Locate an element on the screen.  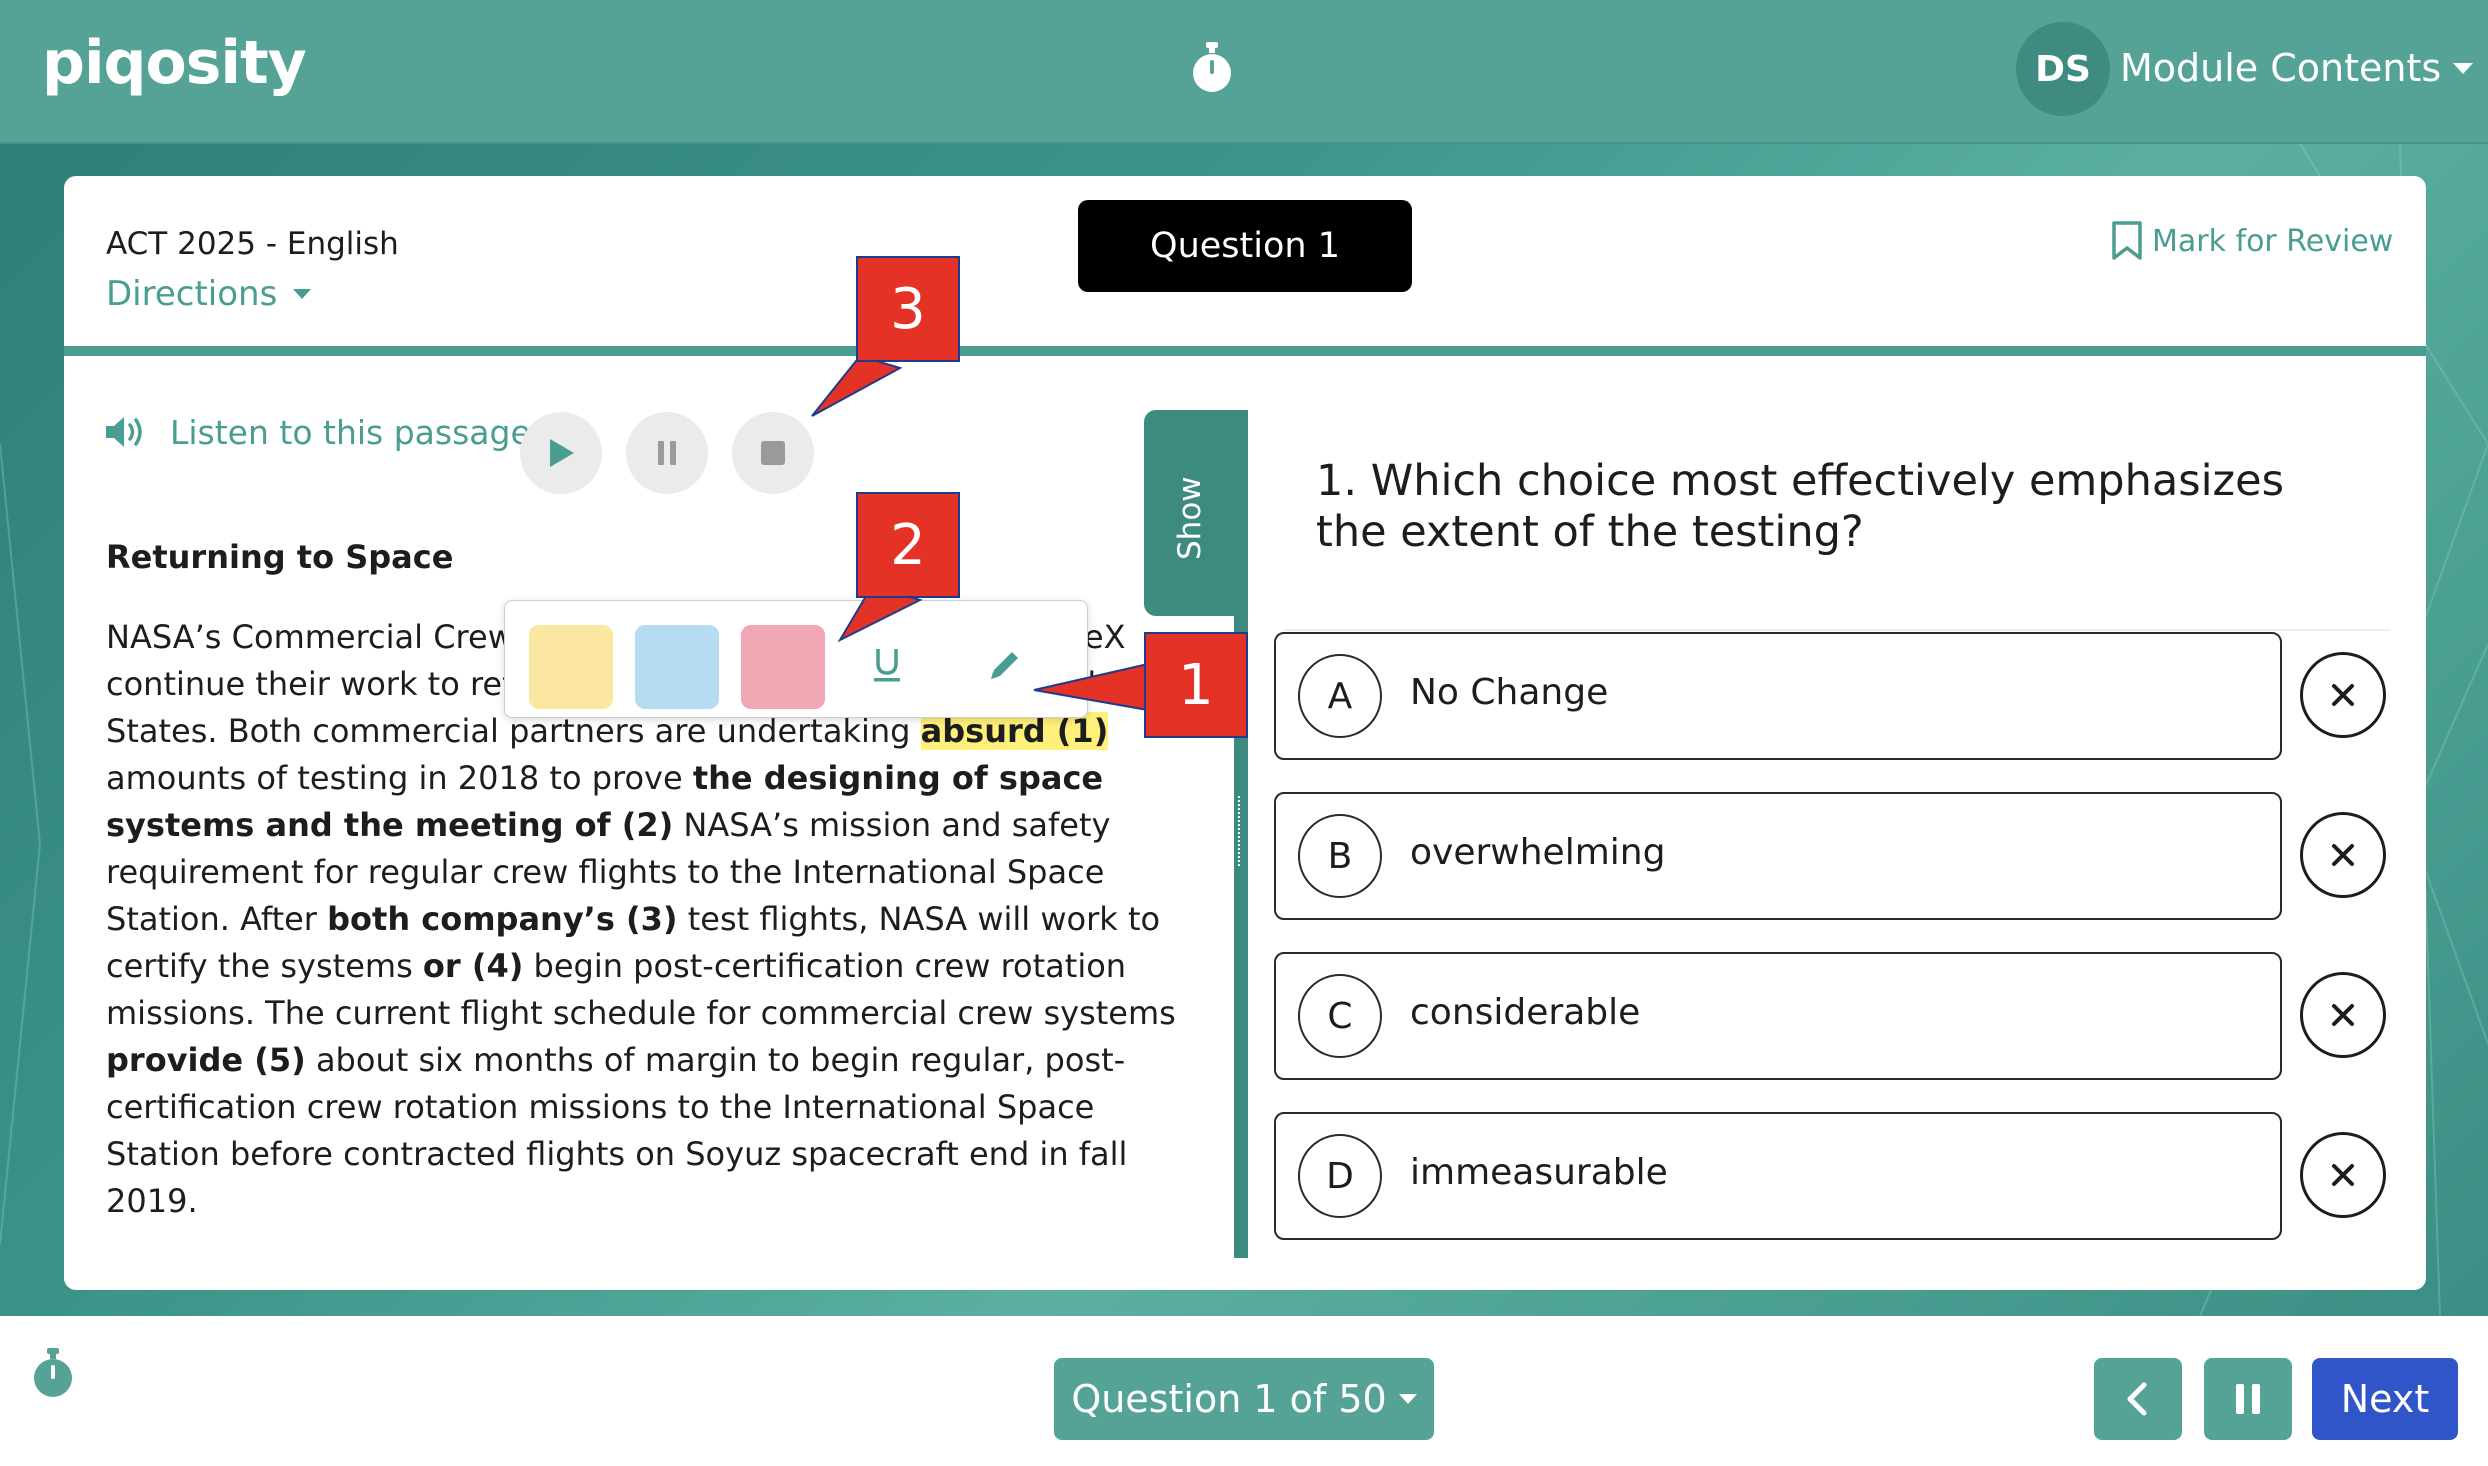
chevron-left-icon is located at coordinates (2137, 1399).